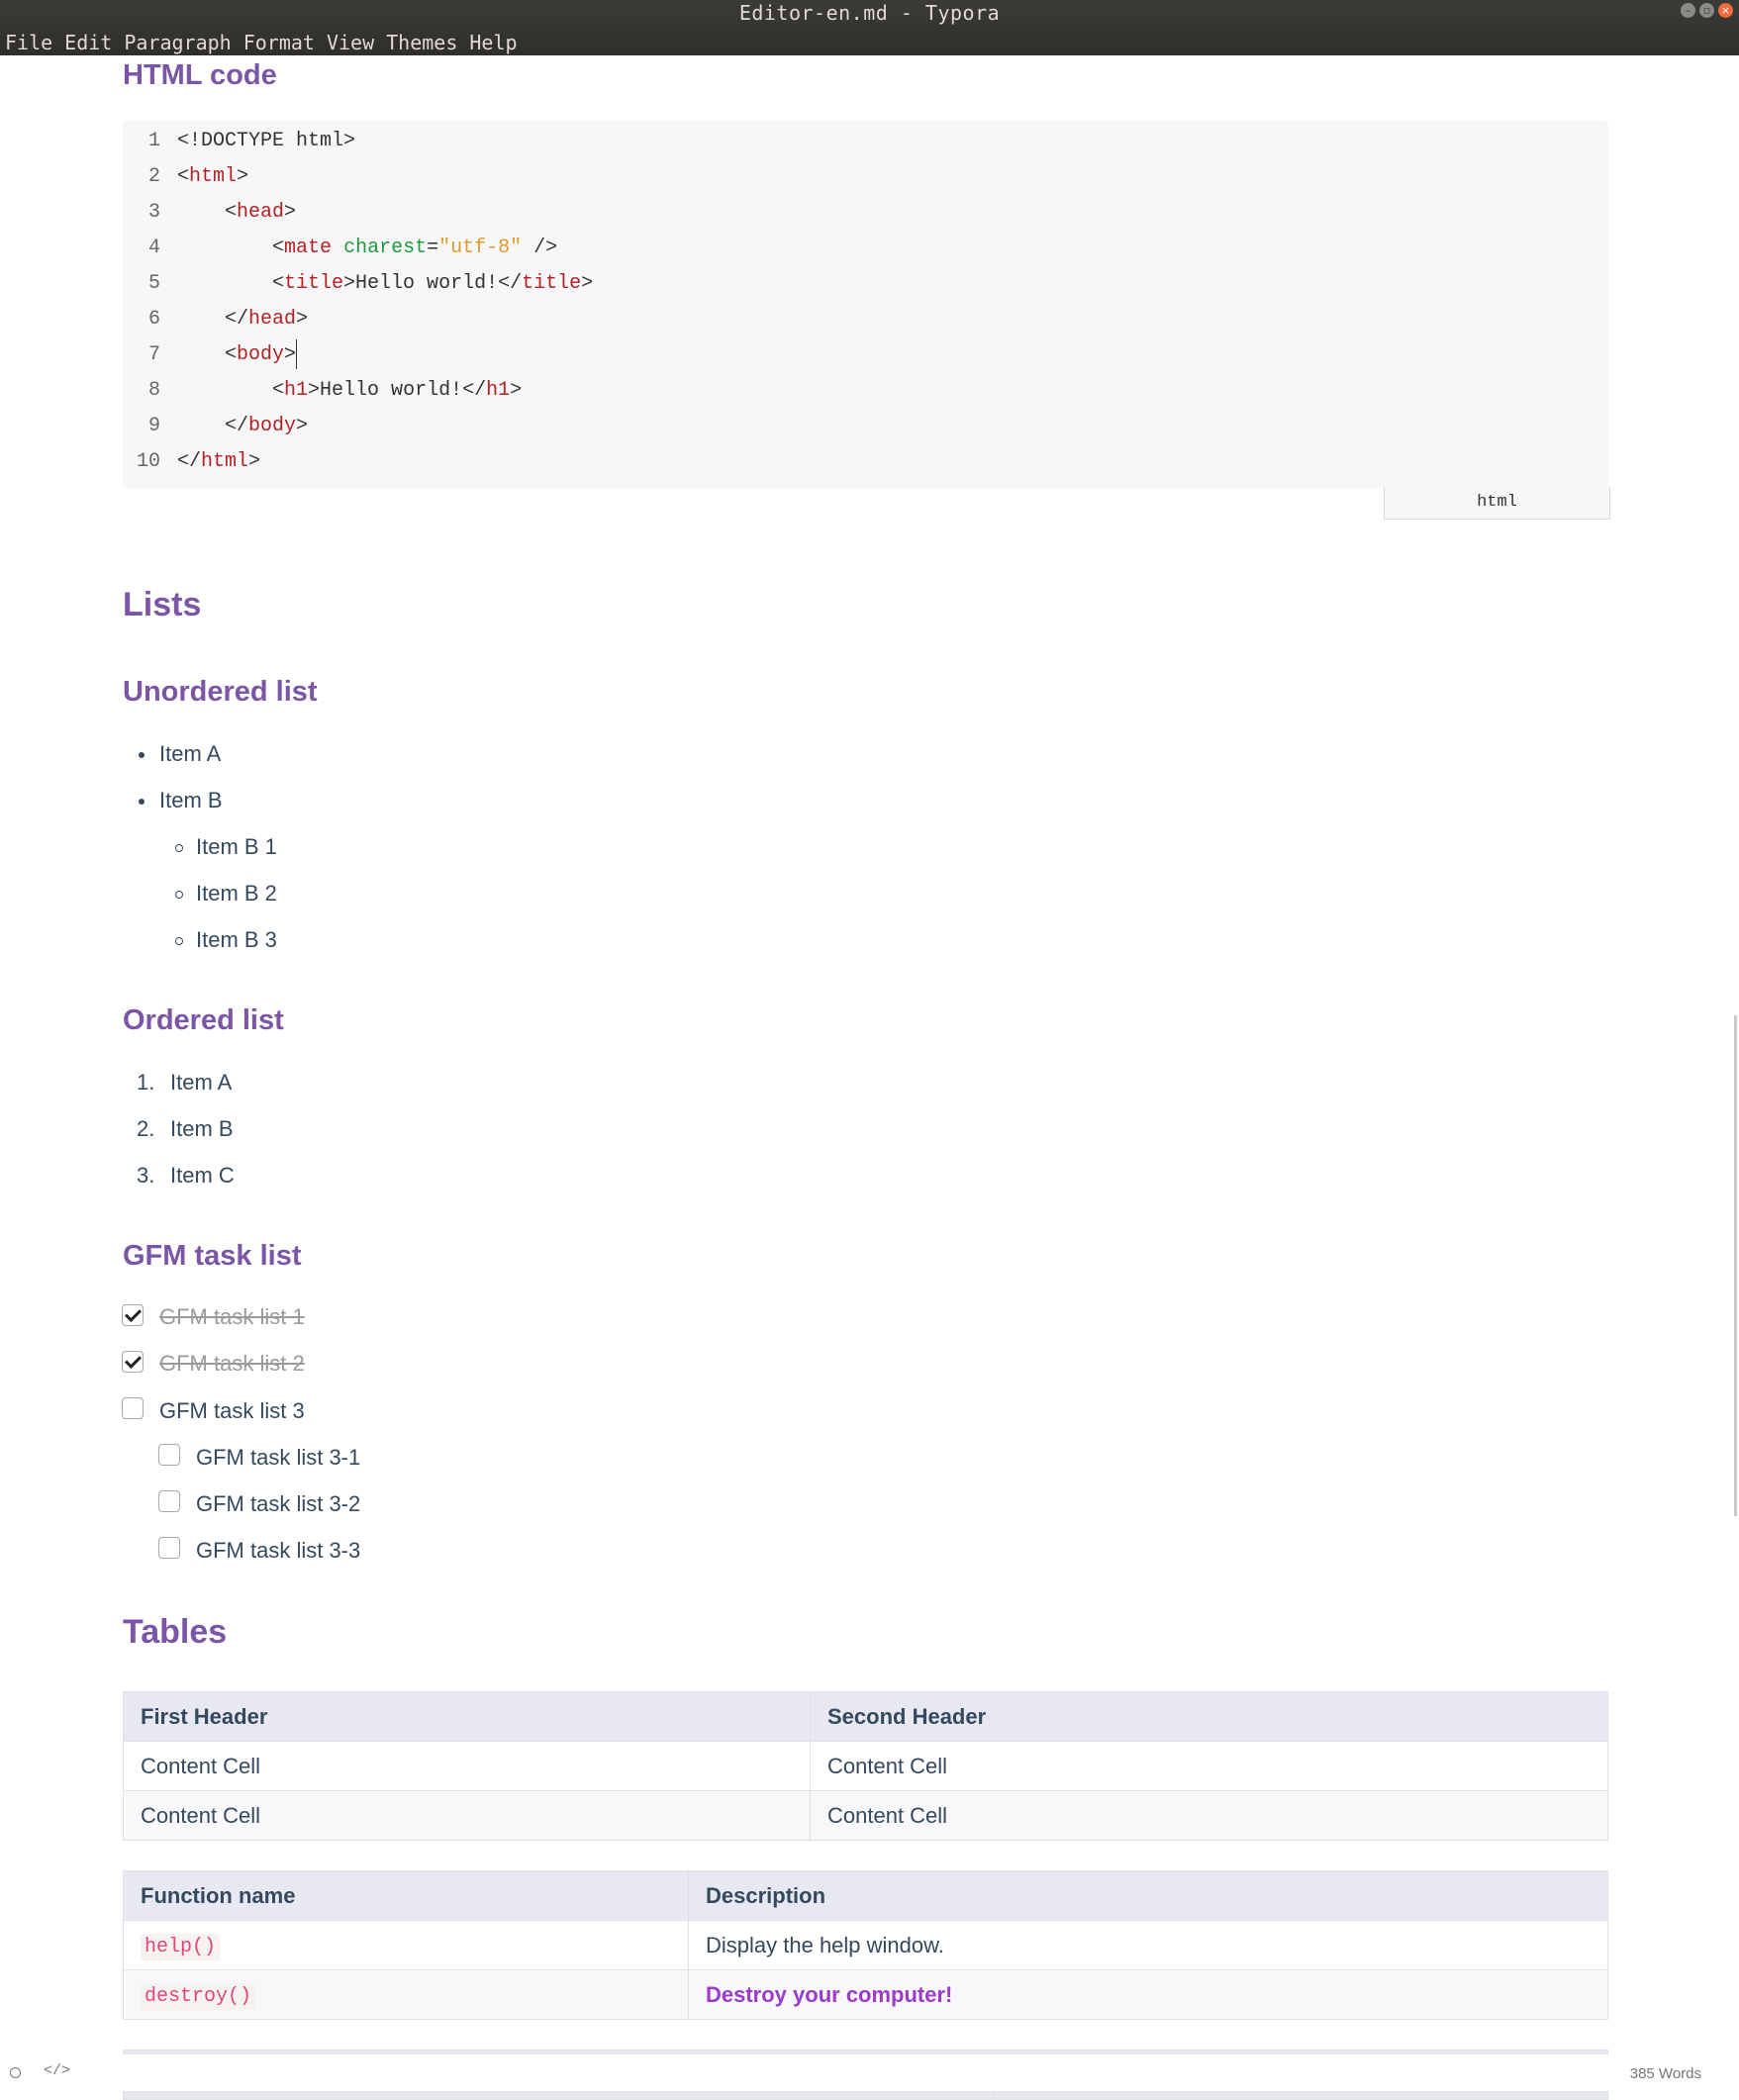 The height and width of the screenshot is (2100, 1739). I want to click on list-number: 2., so click(146, 1129).